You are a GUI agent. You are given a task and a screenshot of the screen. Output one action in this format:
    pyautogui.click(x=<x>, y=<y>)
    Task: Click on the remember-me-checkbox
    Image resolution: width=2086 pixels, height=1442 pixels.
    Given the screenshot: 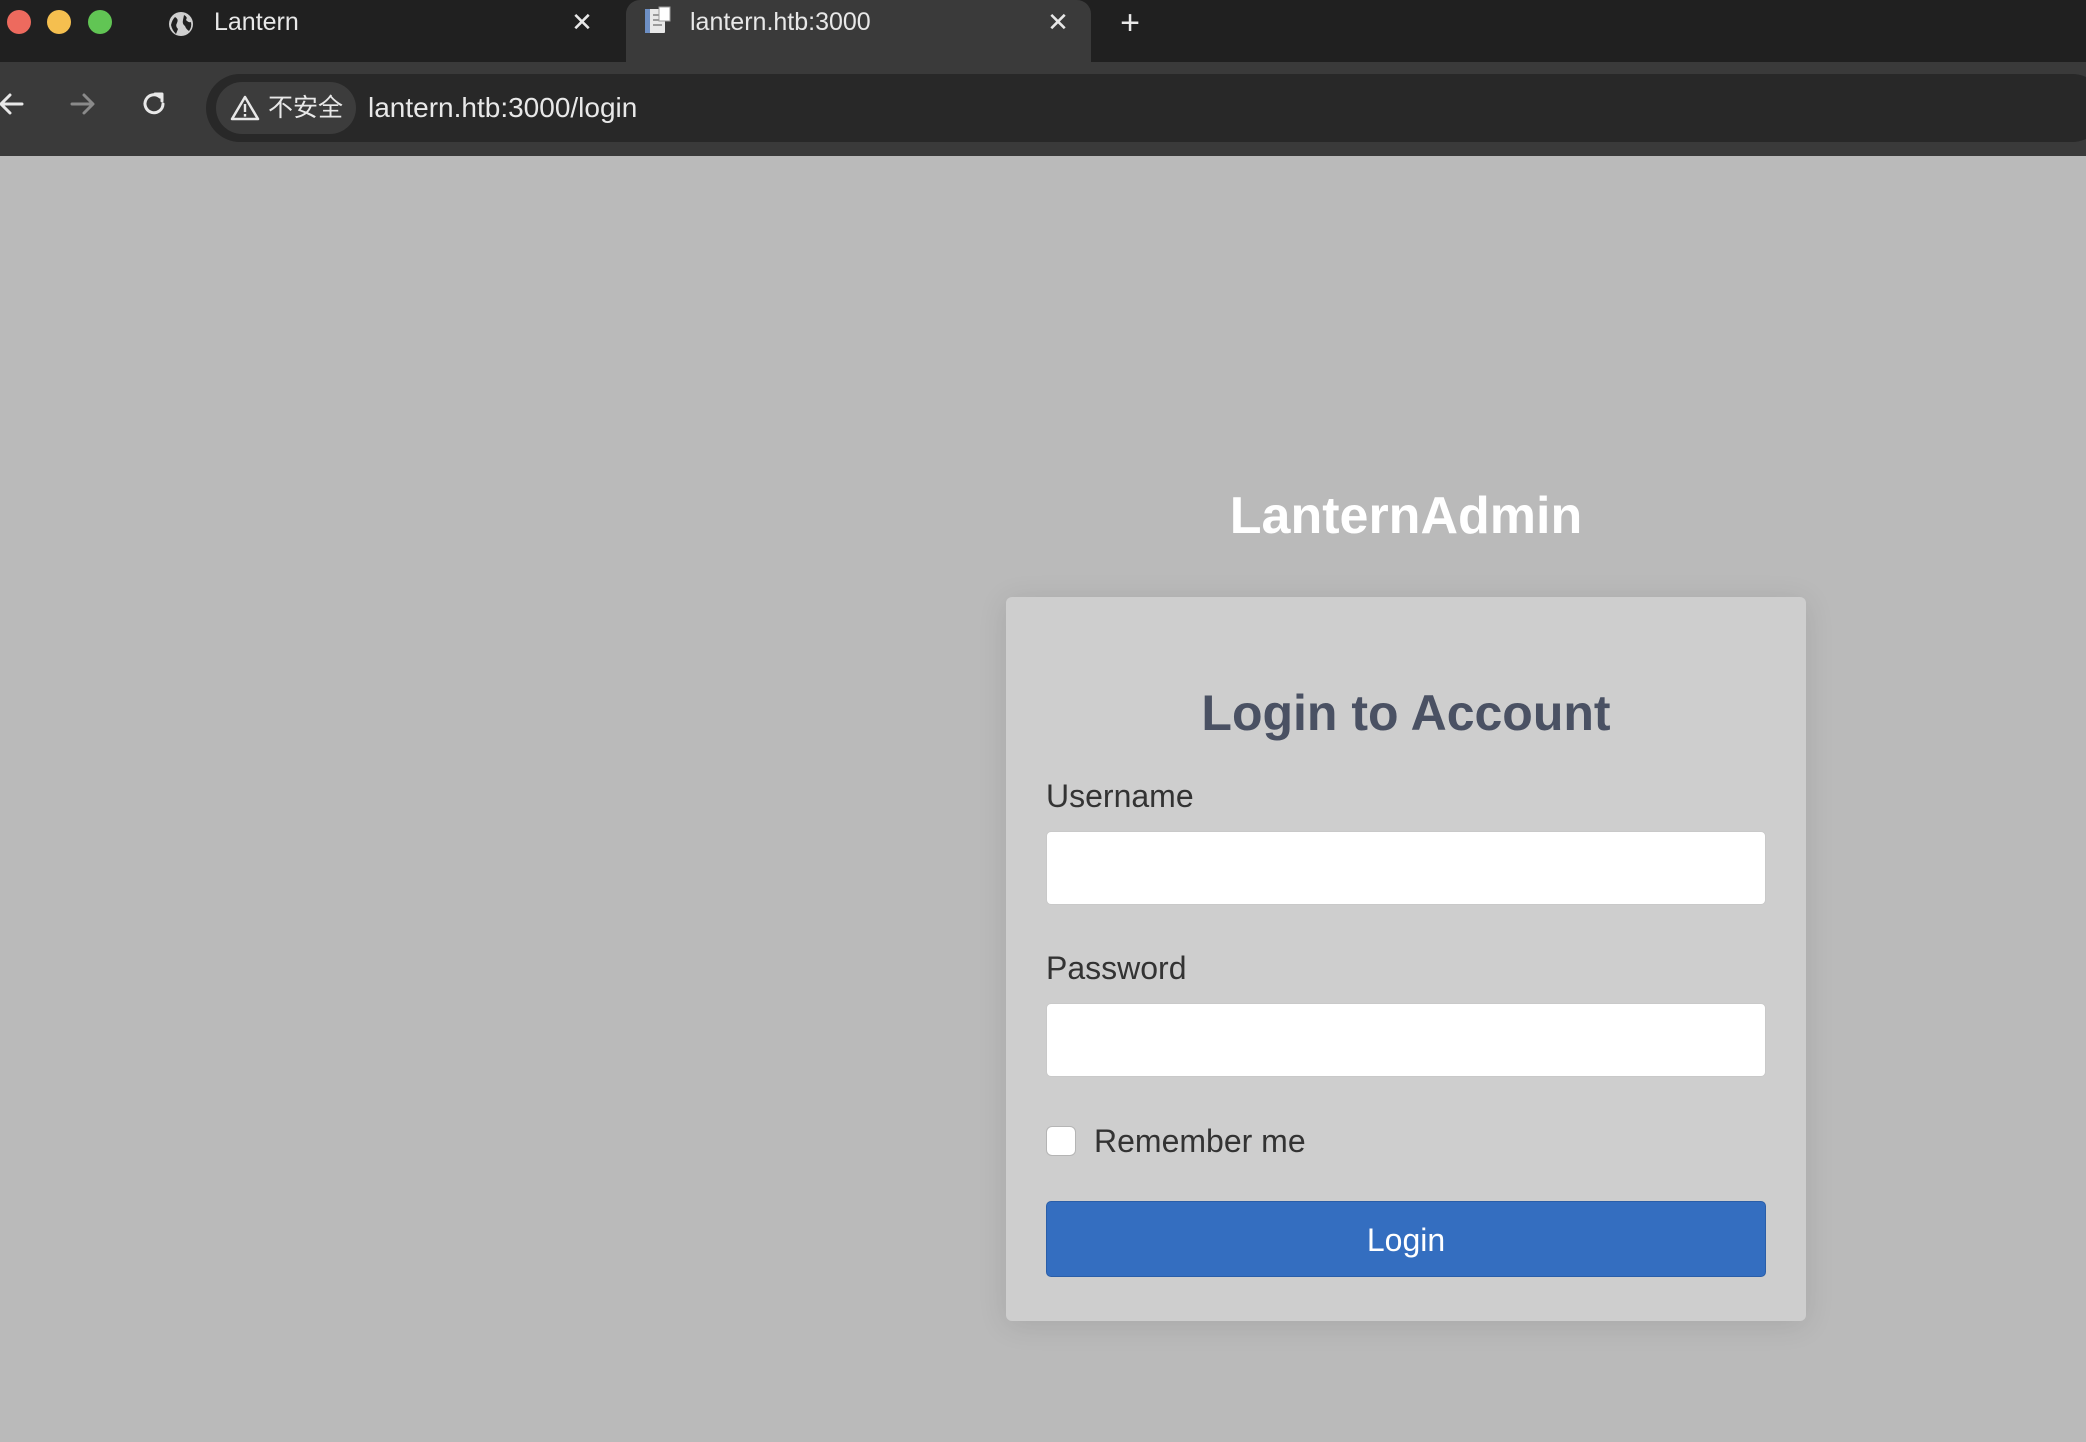 What is the action you would take?
    pyautogui.click(x=1061, y=1141)
    